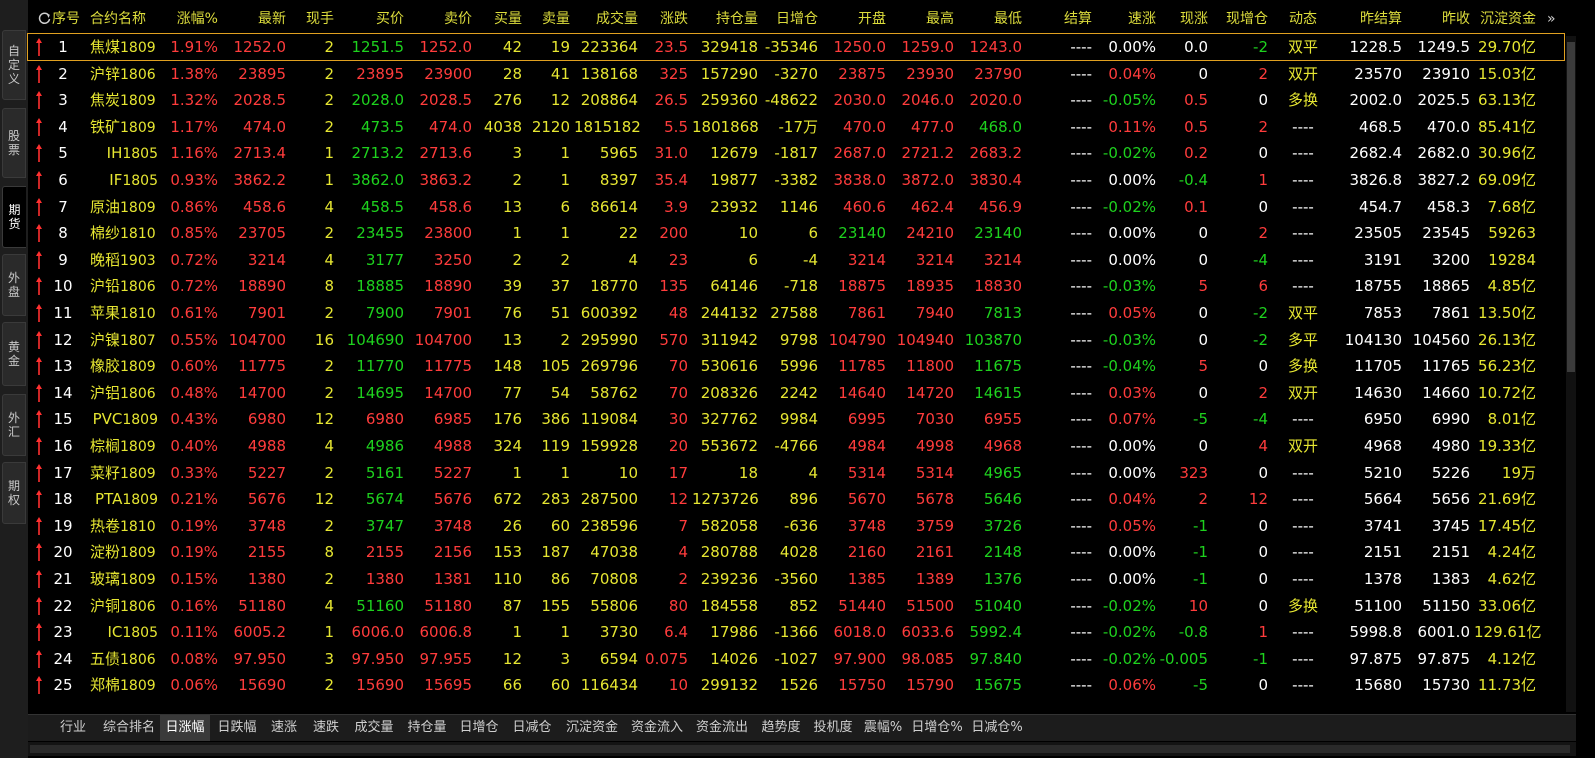  I want to click on bottom-tab-1: 行业, so click(73, 728).